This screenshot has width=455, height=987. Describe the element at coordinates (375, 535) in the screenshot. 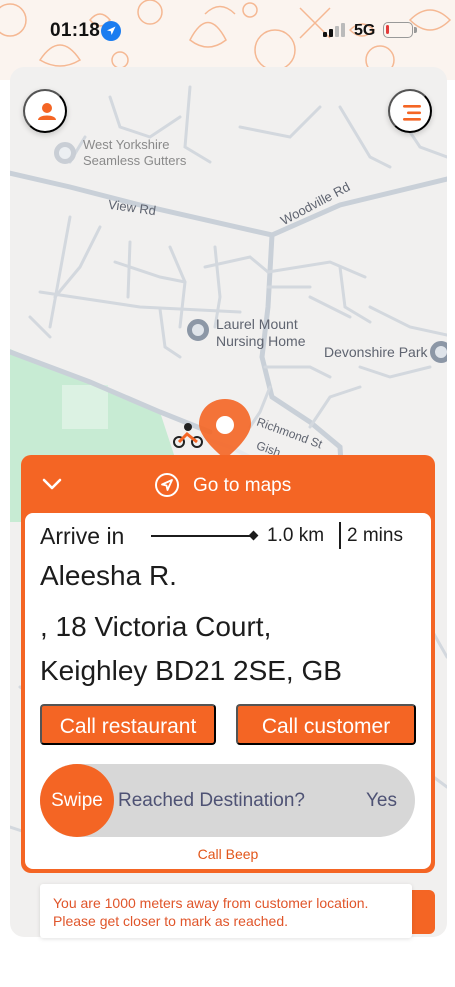

I see `eta-value: 2 mins` at that location.